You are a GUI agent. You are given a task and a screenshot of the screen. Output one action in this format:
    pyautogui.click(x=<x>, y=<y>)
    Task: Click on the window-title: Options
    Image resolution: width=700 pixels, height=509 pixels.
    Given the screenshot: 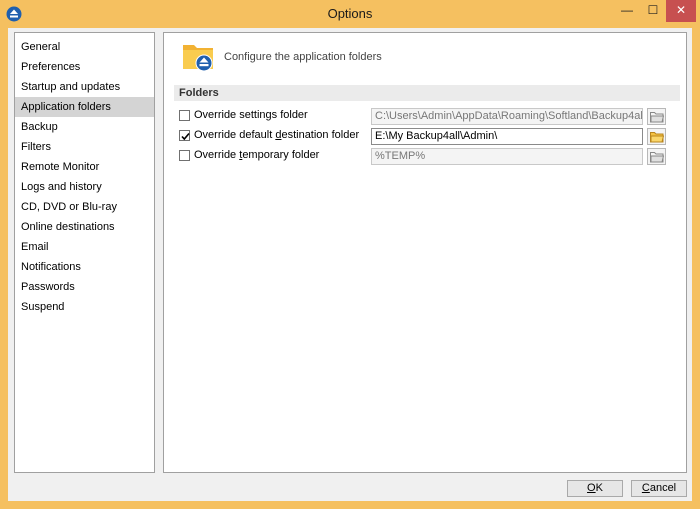 What is the action you would take?
    pyautogui.click(x=350, y=13)
    